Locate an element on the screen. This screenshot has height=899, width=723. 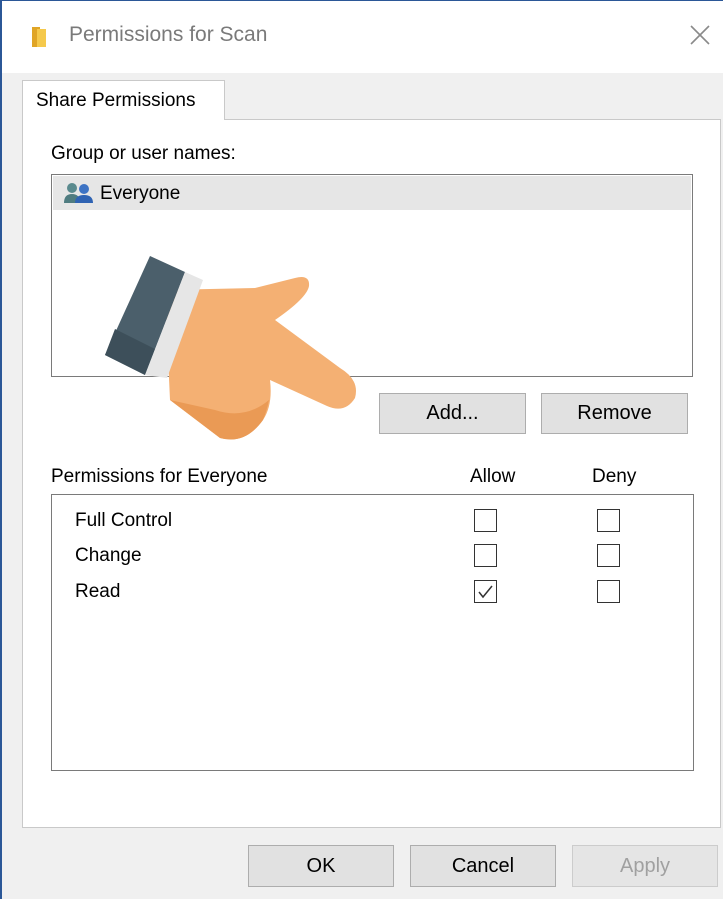
apply-button: Apply is located at coordinates (645, 866).